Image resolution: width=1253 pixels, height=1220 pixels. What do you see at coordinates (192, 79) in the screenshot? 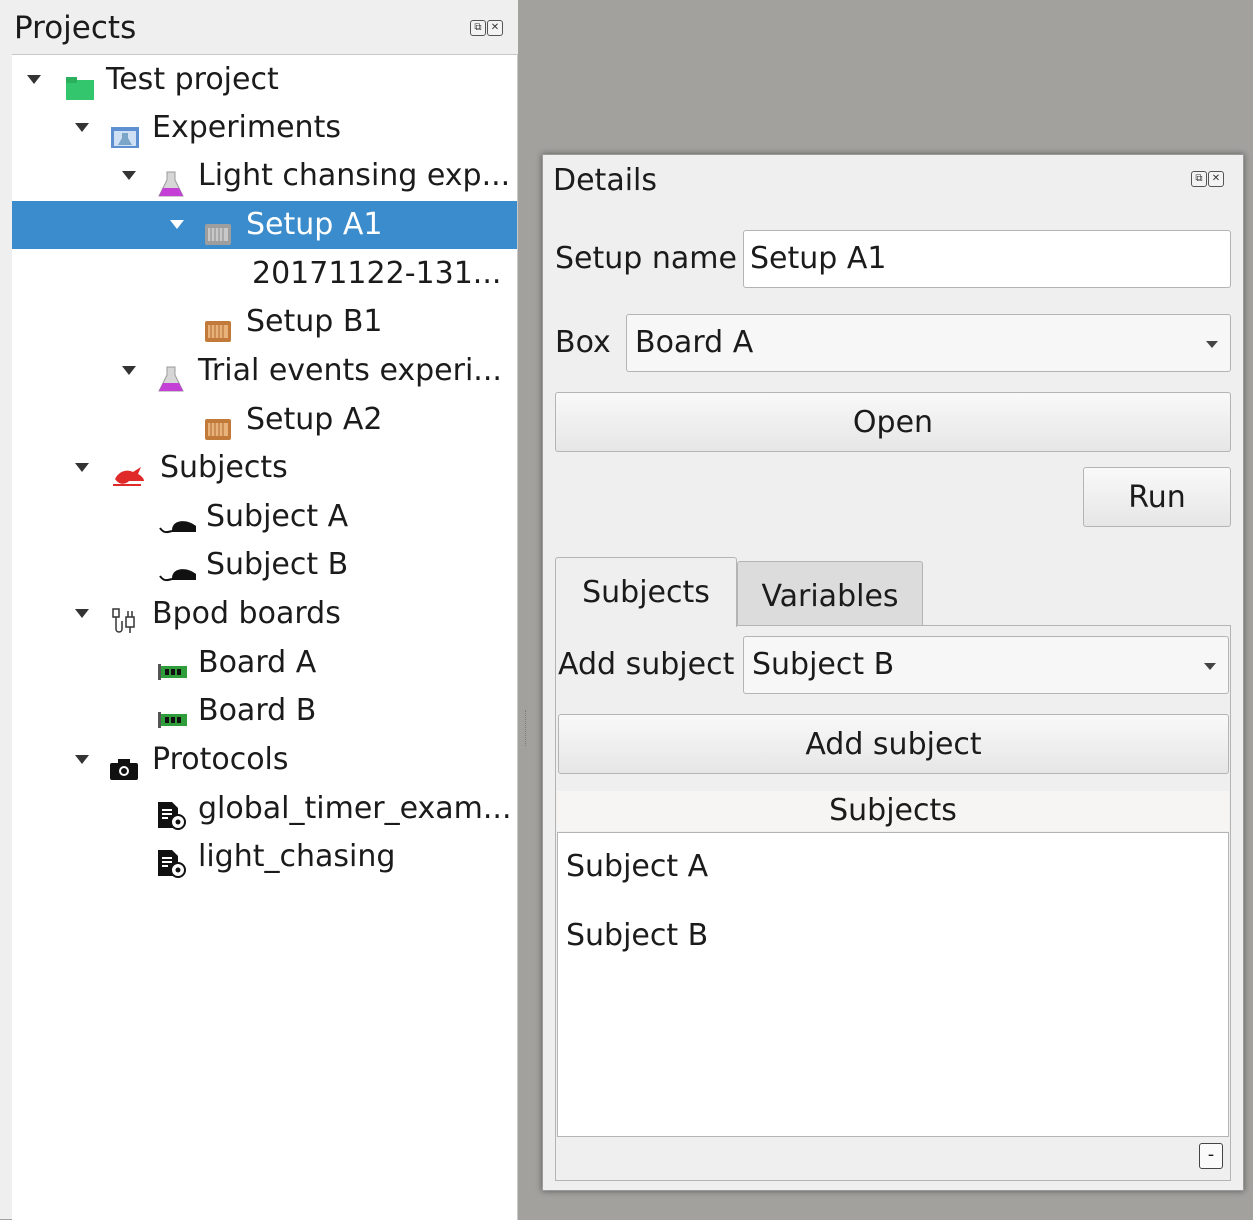
I see `tree-item-label: Test project` at bounding box center [192, 79].